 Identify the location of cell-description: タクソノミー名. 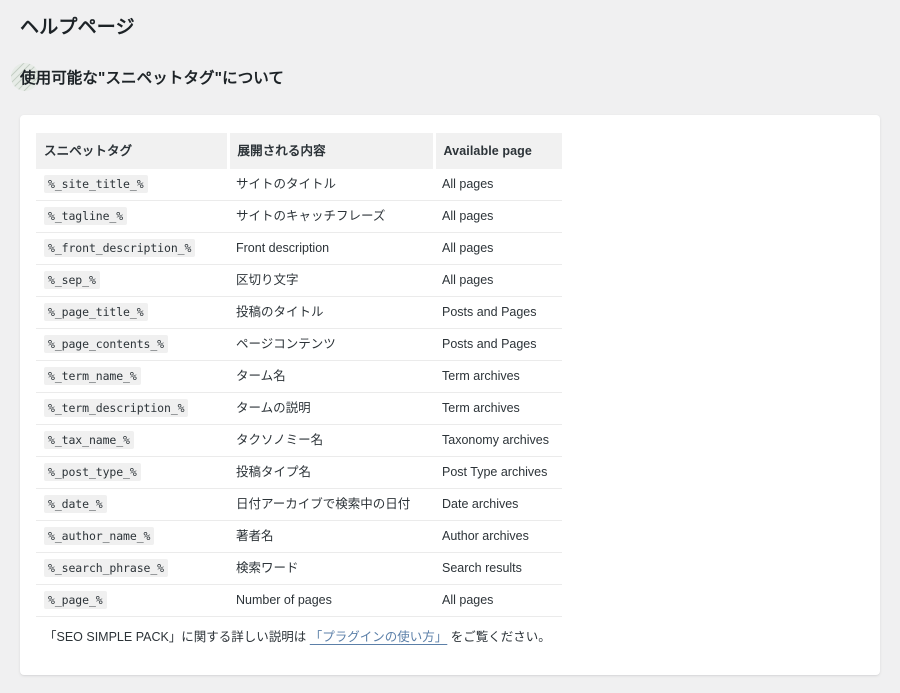
(331, 440).